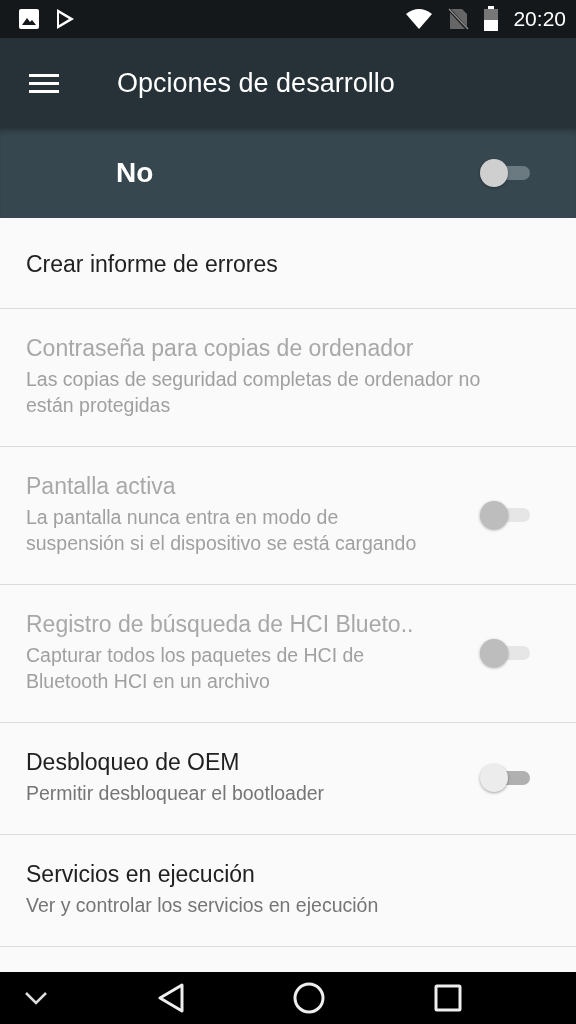  What do you see at coordinates (170, 998) in the screenshot?
I see `back-icon` at bounding box center [170, 998].